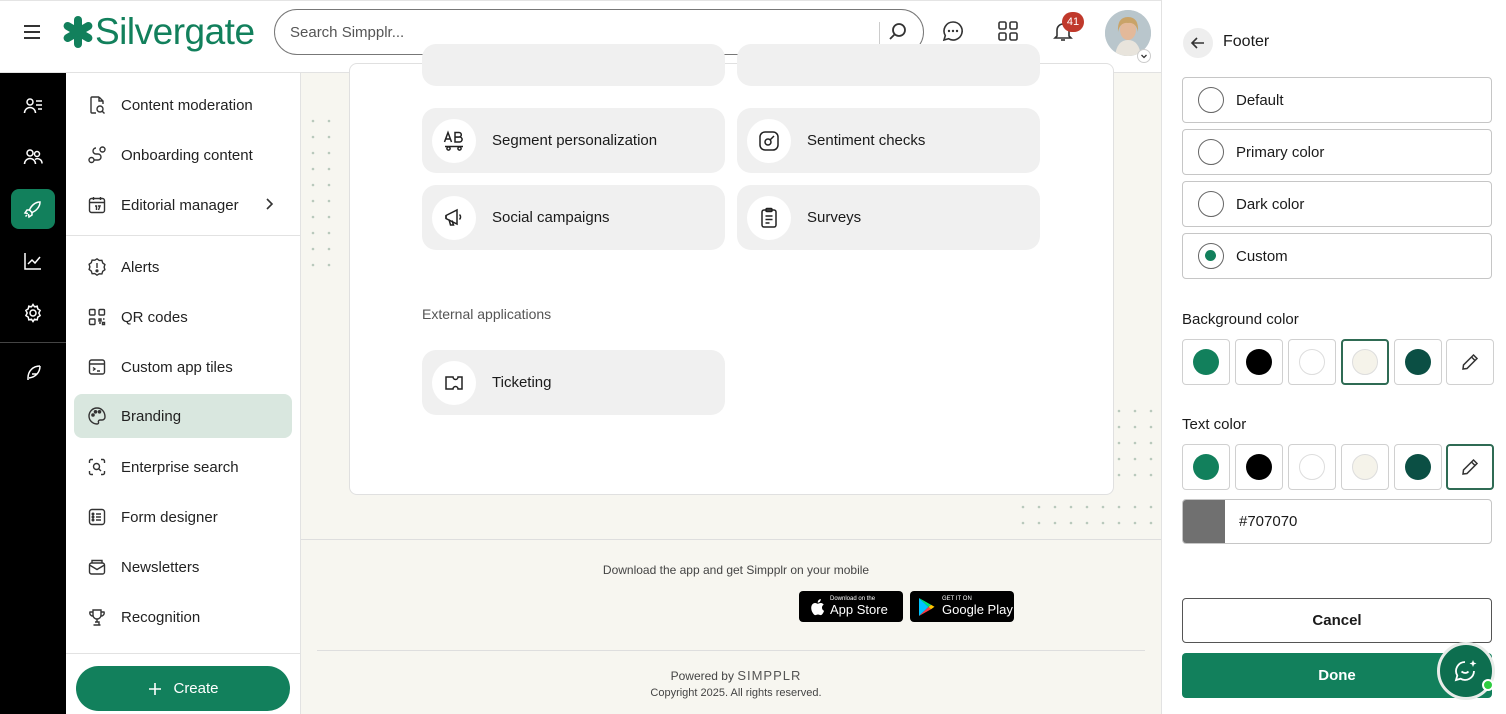 The width and height of the screenshot is (1506, 714). I want to click on google-play-badge: GET IT ON Google Play, so click(962, 606).